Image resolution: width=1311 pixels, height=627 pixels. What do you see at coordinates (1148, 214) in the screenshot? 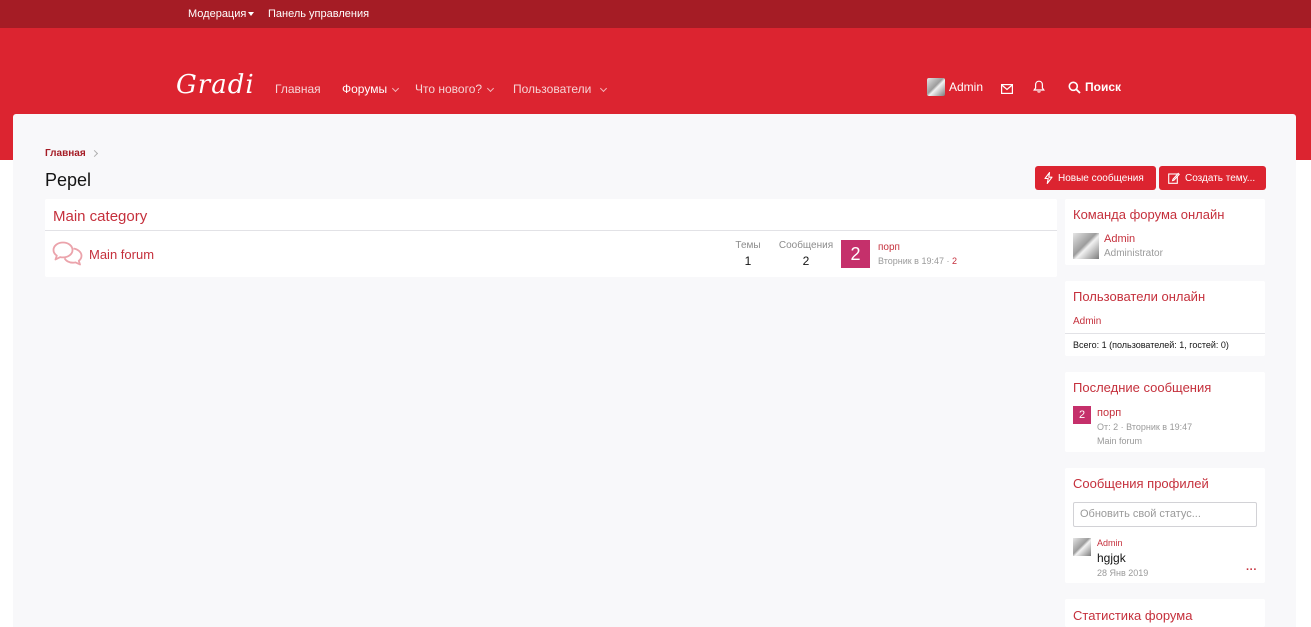
I see `widget-title: Команда форума онлайн` at bounding box center [1148, 214].